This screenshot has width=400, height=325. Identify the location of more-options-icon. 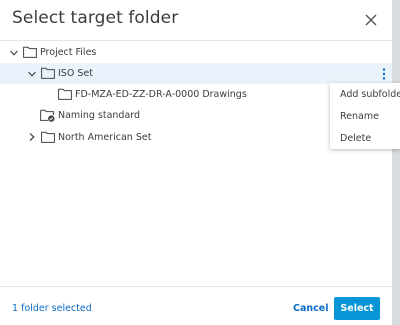
(384, 74).